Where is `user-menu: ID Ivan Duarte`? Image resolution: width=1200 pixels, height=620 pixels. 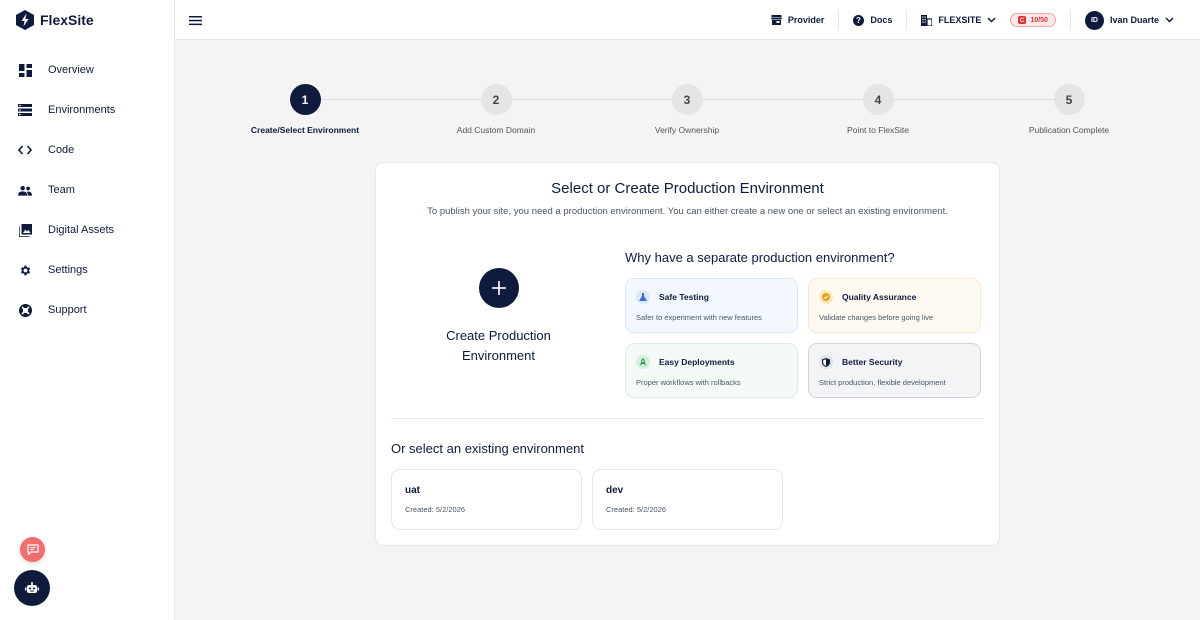 user-menu: ID Ivan Duarte is located at coordinates (1135, 20).